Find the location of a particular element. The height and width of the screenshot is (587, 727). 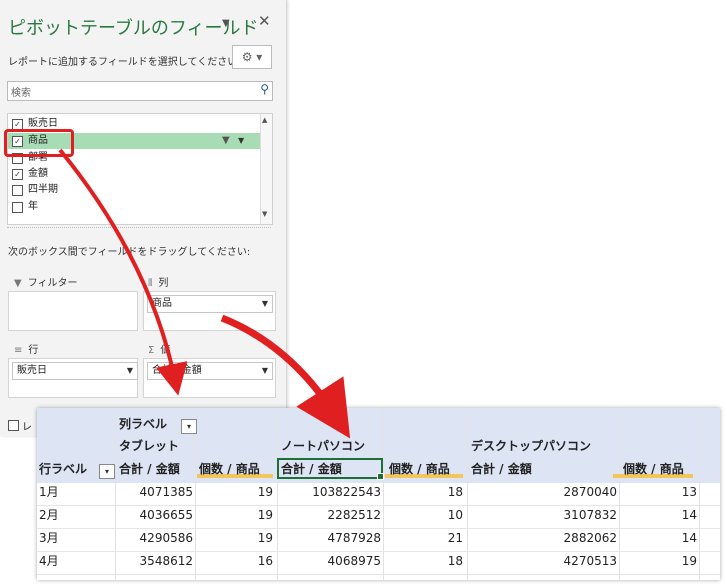

value-cell: 10 is located at coordinates (424, 515).